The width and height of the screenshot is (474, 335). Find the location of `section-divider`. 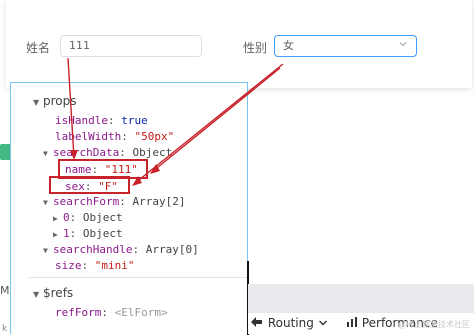

section-divider is located at coordinates (138, 277).